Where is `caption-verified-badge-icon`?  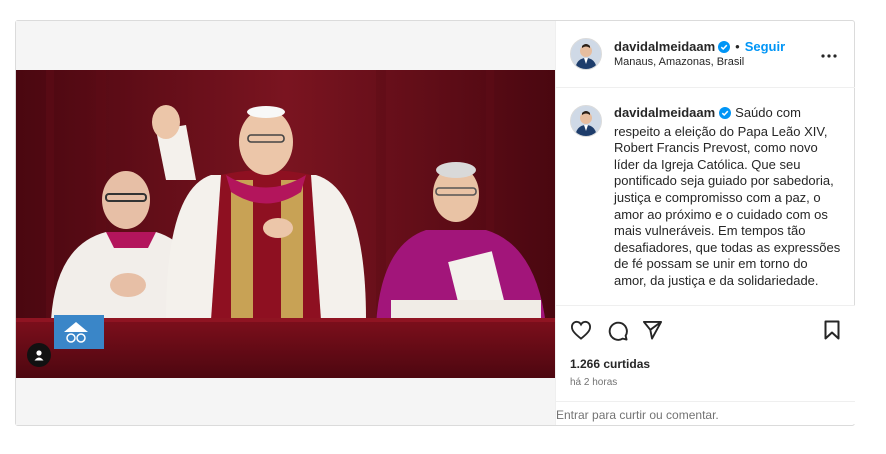 caption-verified-badge-icon is located at coordinates (725, 115).